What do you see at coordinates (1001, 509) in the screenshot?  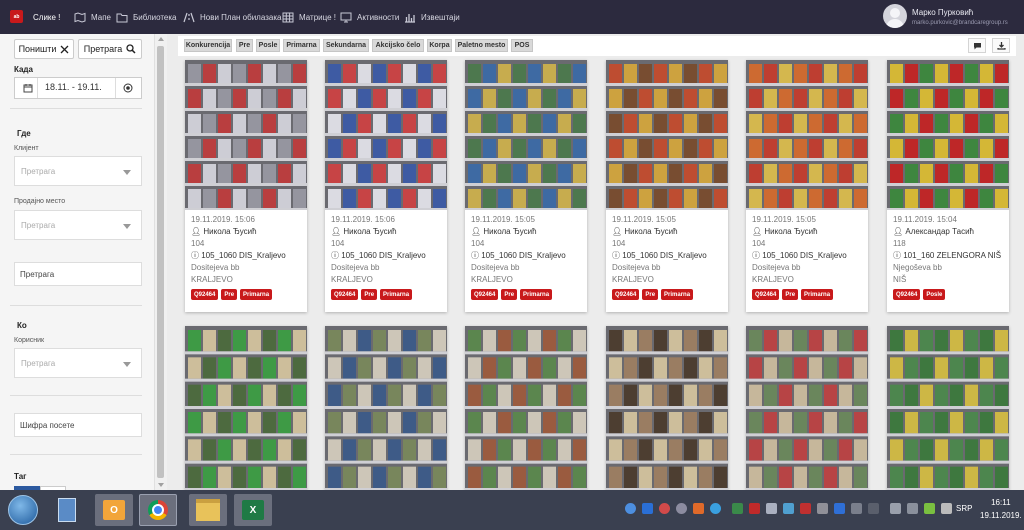 I see `system-clock: 16:11 19.11.2019.` at bounding box center [1001, 509].